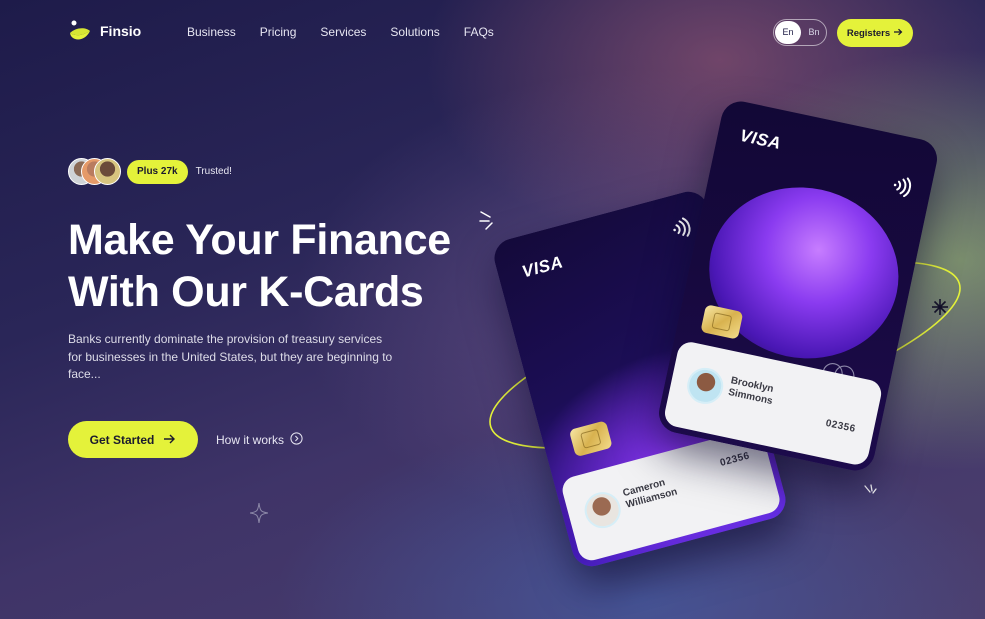 The image size is (985, 619). I want to click on card-chip, so click(590, 439).